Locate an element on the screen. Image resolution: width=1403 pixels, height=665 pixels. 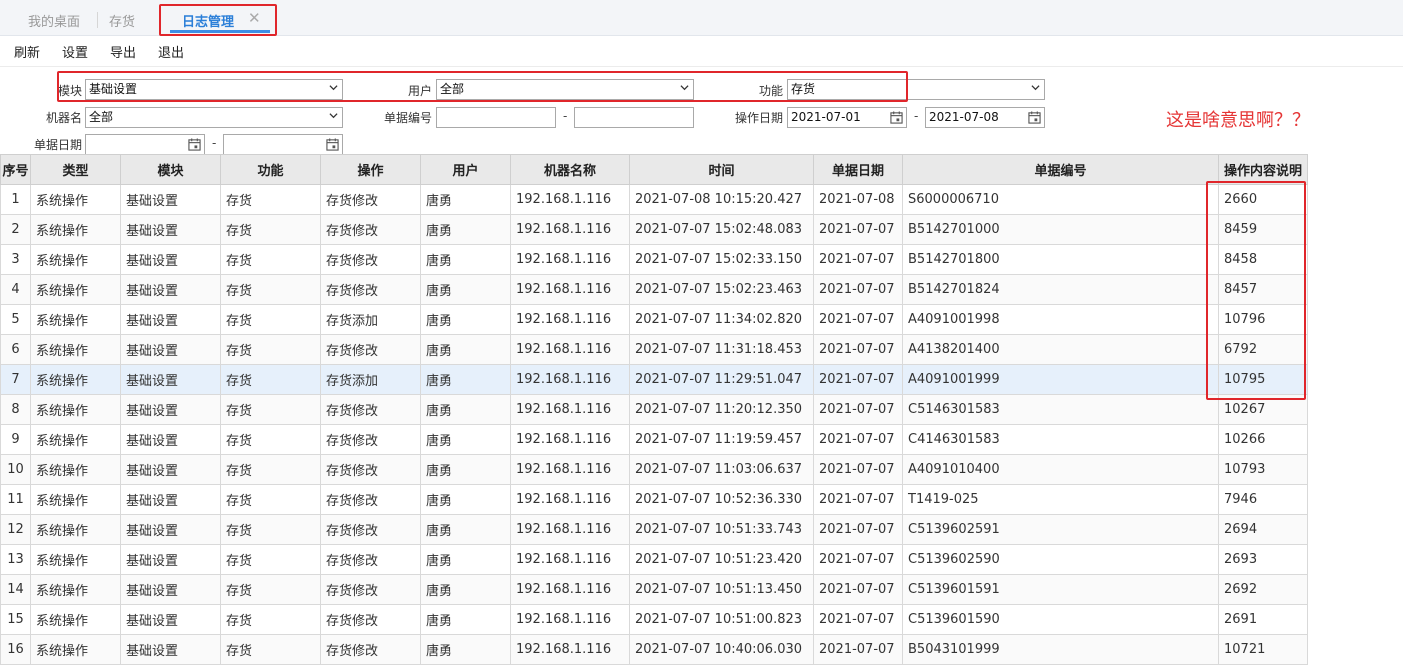
column-header-index: 序号 is located at coordinates (15, 169).